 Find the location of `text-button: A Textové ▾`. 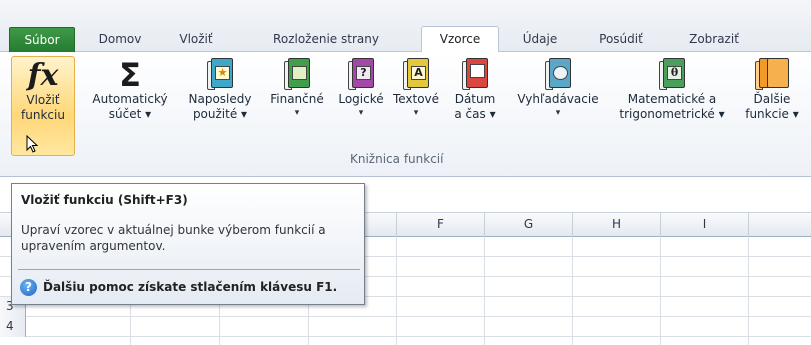

text-button: A Textové ▾ is located at coordinates (416, 106).